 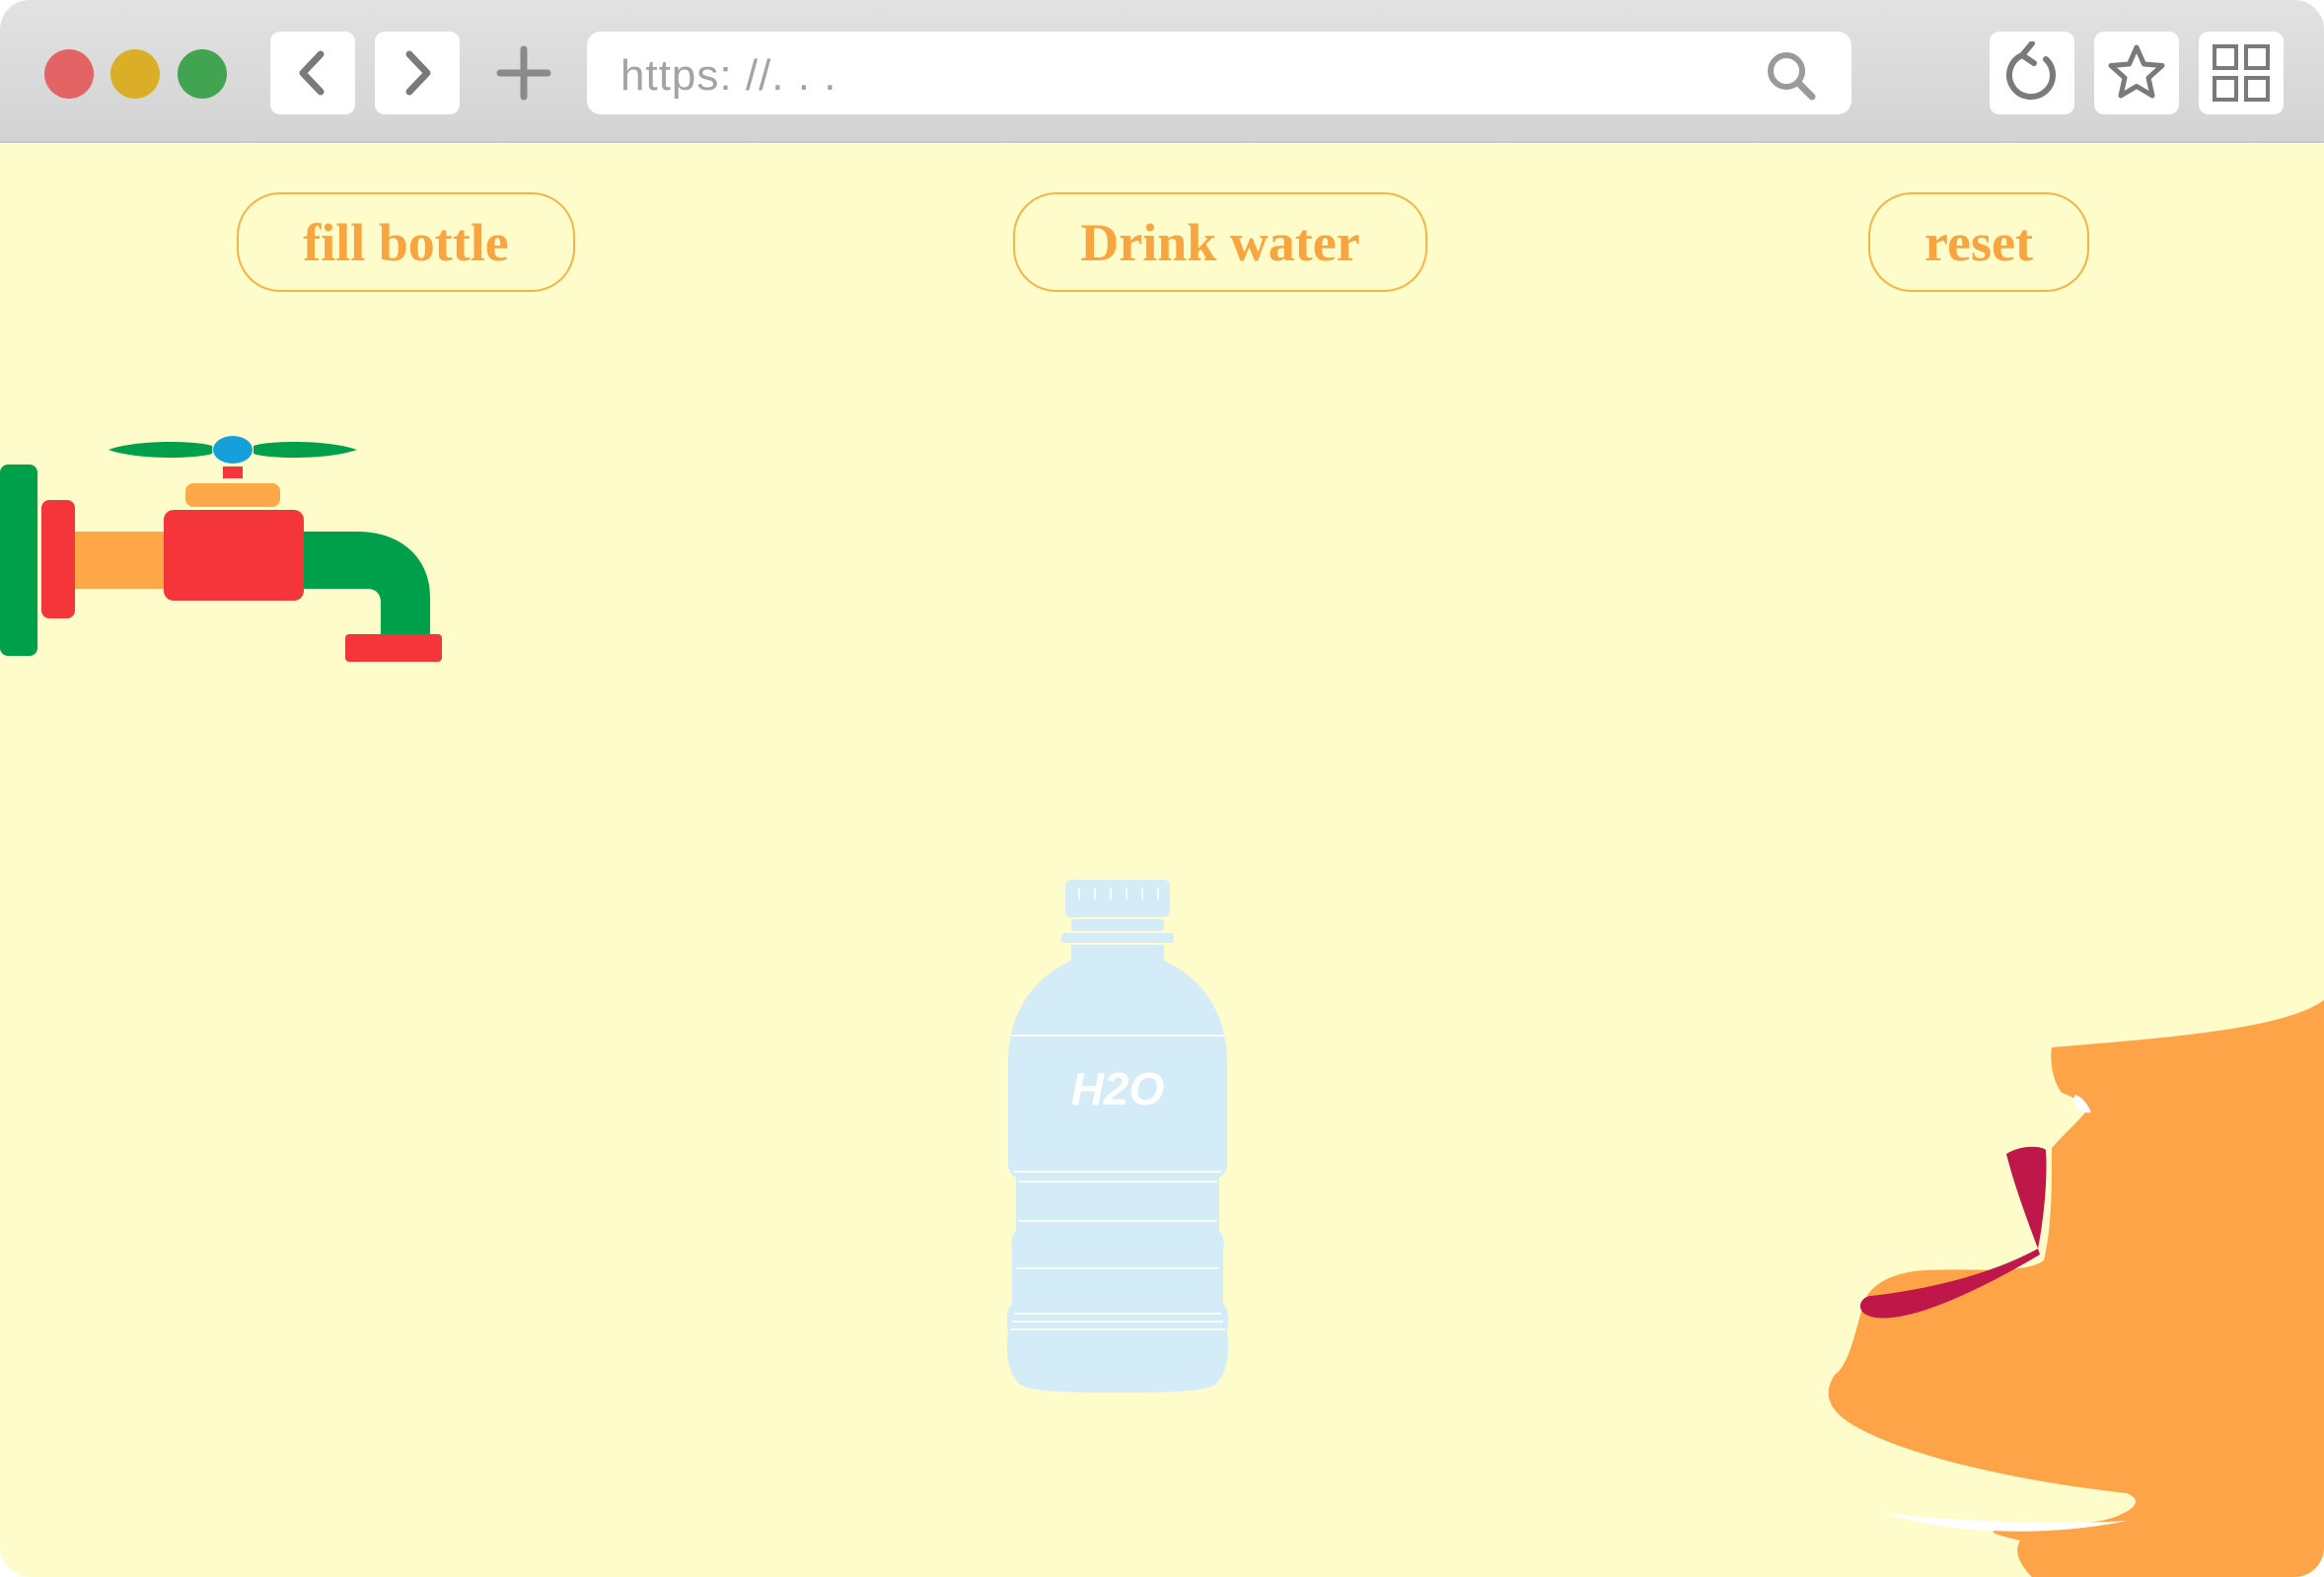 I want to click on water-bottle: H2O, so click(x=1117, y=1136).